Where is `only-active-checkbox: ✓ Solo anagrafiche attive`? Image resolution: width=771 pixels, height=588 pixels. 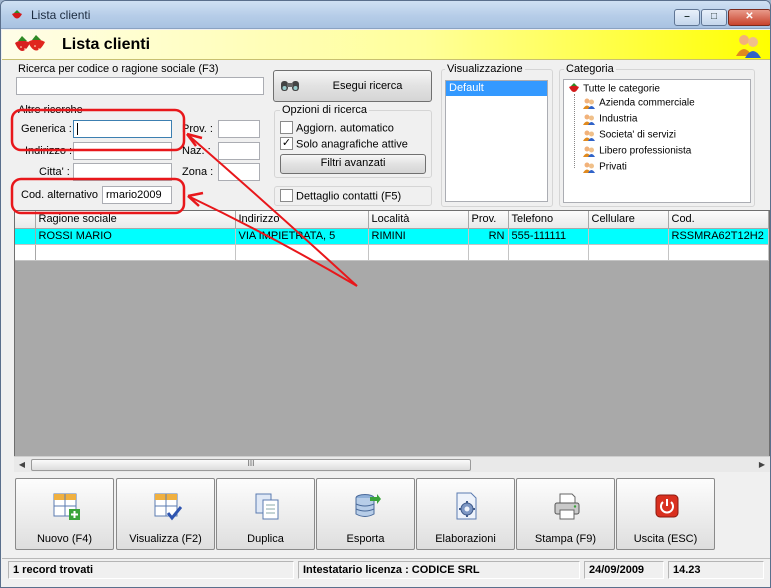
only-active-checkbox: ✓ Solo anagrafiche attive is located at coordinates (344, 144).